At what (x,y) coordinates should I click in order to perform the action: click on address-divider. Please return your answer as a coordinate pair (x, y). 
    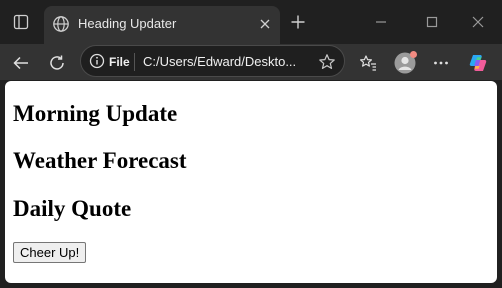
    Looking at the image, I should click on (134, 62).